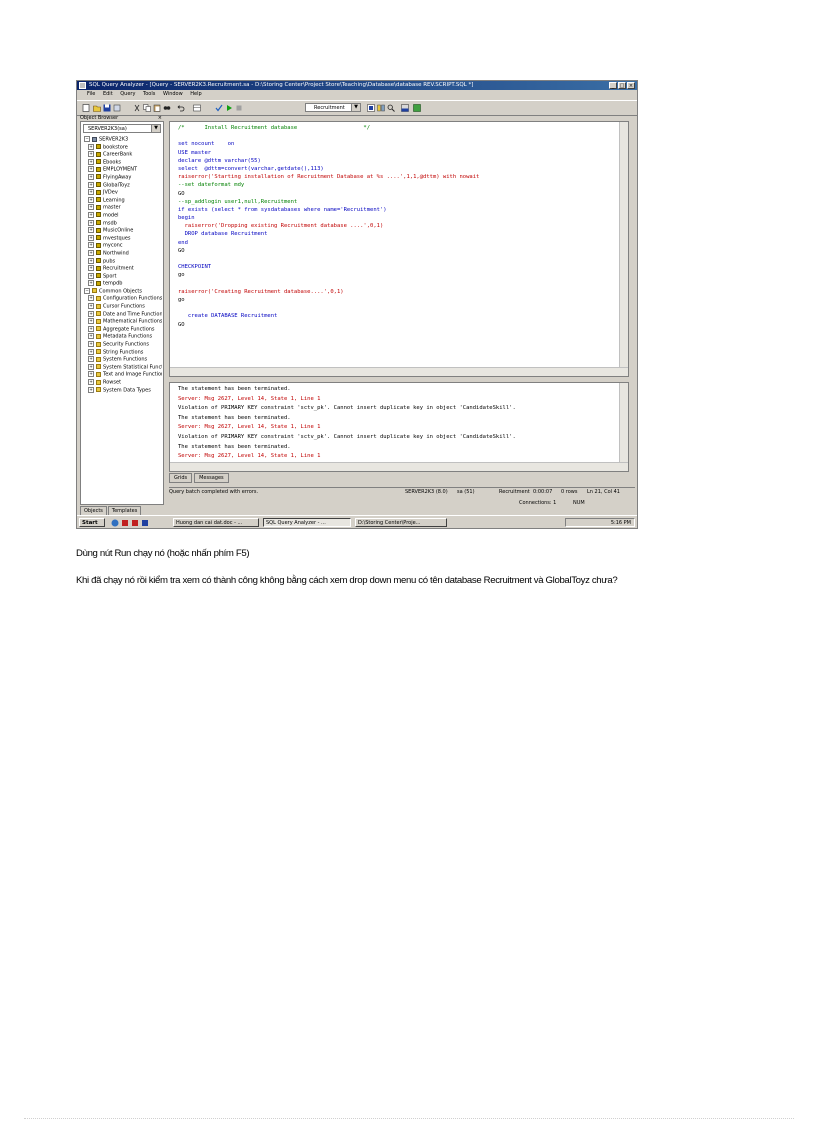 The image size is (816, 1123). Describe the element at coordinates (123, 299) in the screenshot. I see `tree-item: + Configuration Functions` at that location.